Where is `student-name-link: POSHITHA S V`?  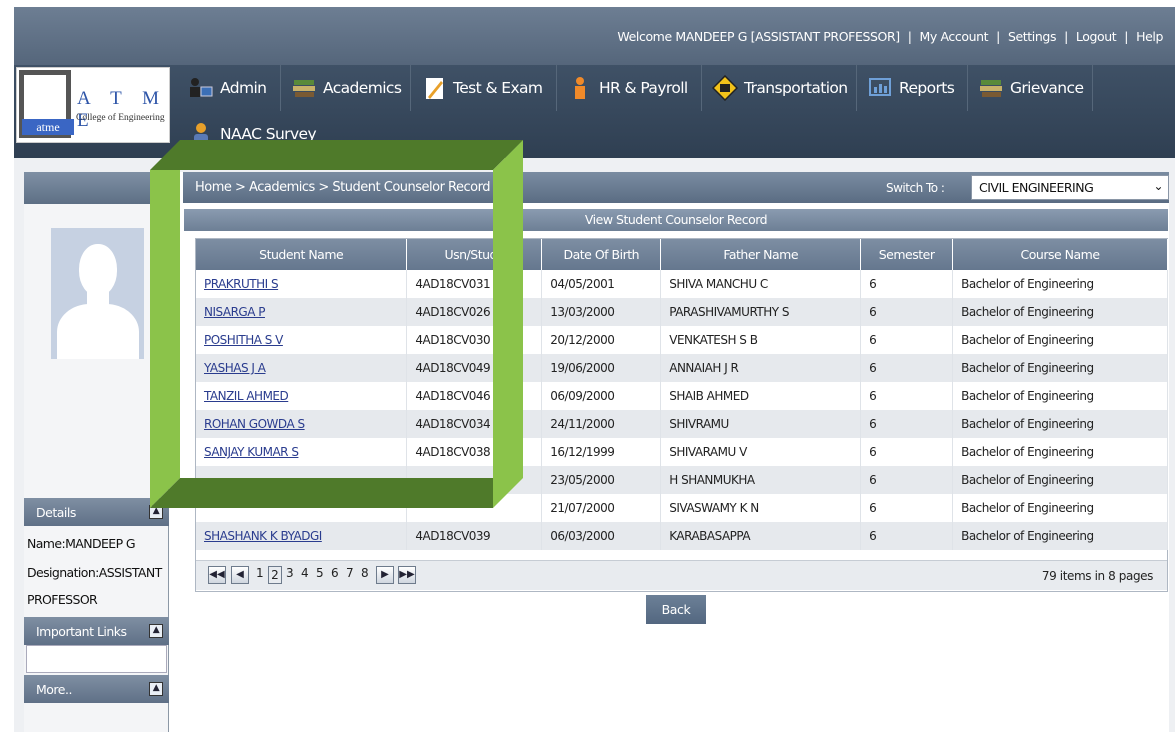 student-name-link: POSHITHA S V is located at coordinates (243, 340).